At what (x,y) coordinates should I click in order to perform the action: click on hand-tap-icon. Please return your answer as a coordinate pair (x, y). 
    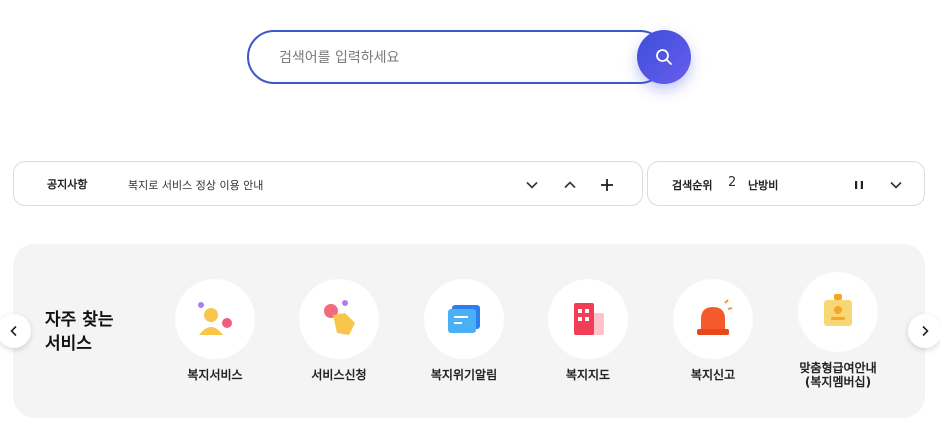
    Looking at the image, I should click on (339, 317).